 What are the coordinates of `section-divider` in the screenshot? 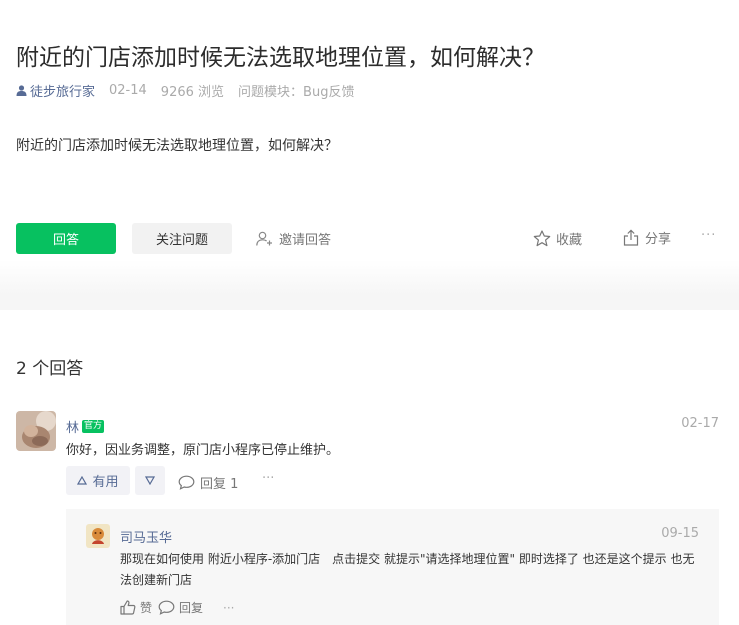 It's located at (369, 285).